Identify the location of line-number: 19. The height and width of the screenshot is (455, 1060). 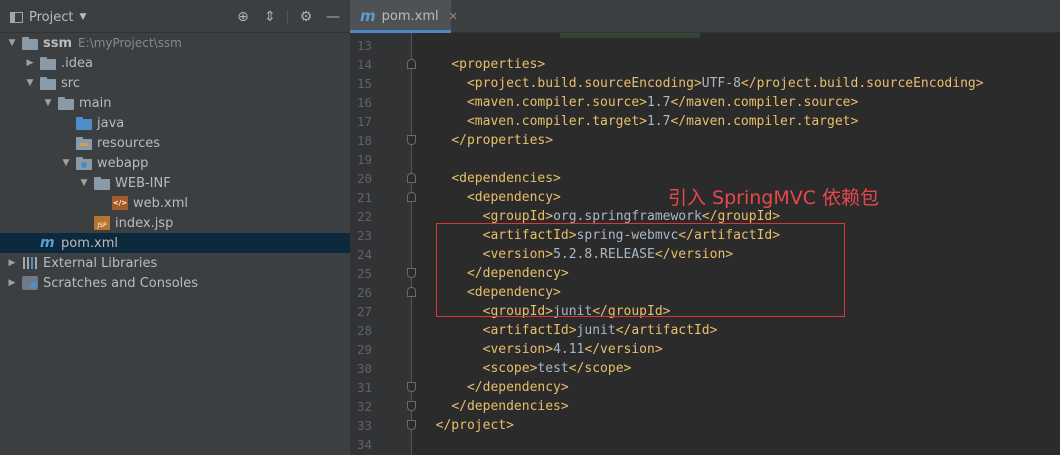
(364, 159).